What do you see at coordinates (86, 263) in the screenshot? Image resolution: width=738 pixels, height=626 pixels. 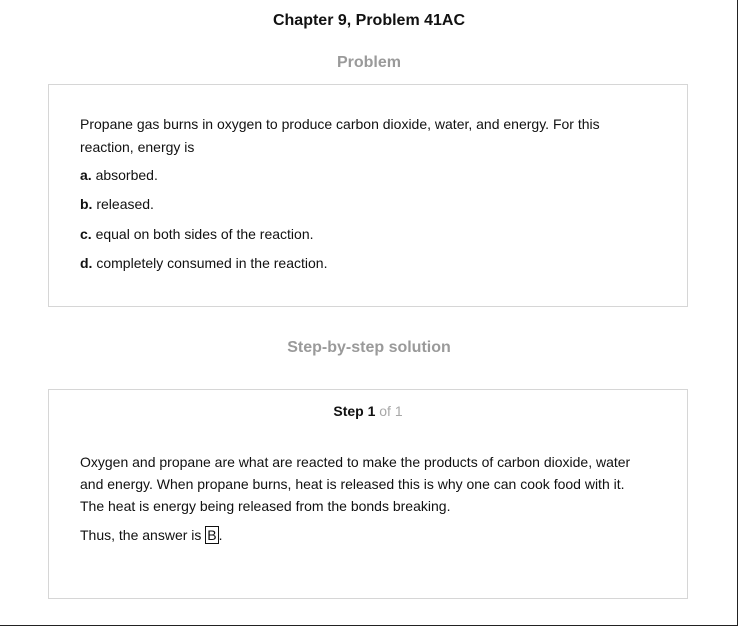 I see `option-d-letter: d.` at bounding box center [86, 263].